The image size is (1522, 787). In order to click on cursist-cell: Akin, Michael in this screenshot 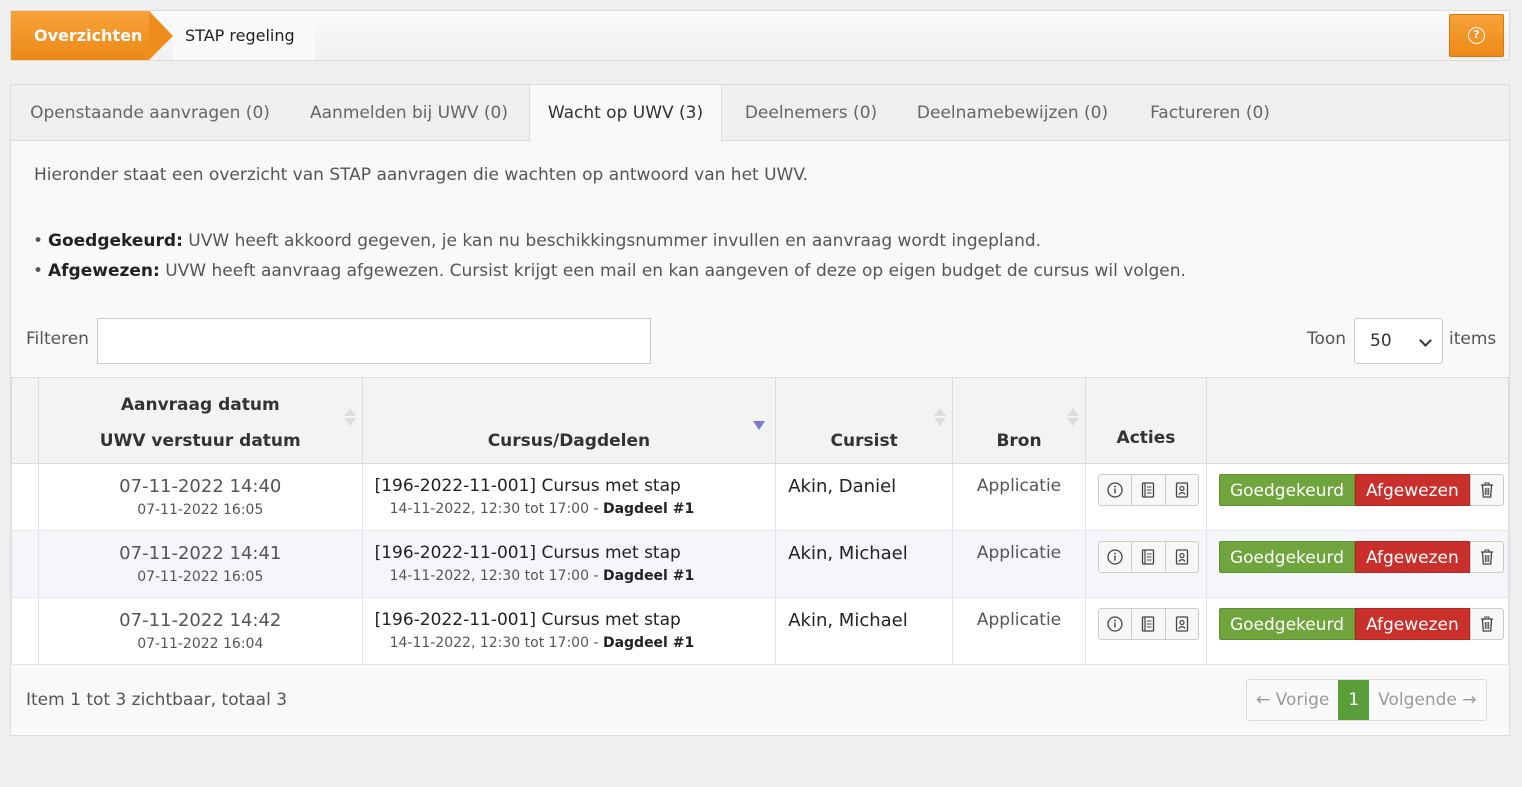, I will do `click(864, 631)`.